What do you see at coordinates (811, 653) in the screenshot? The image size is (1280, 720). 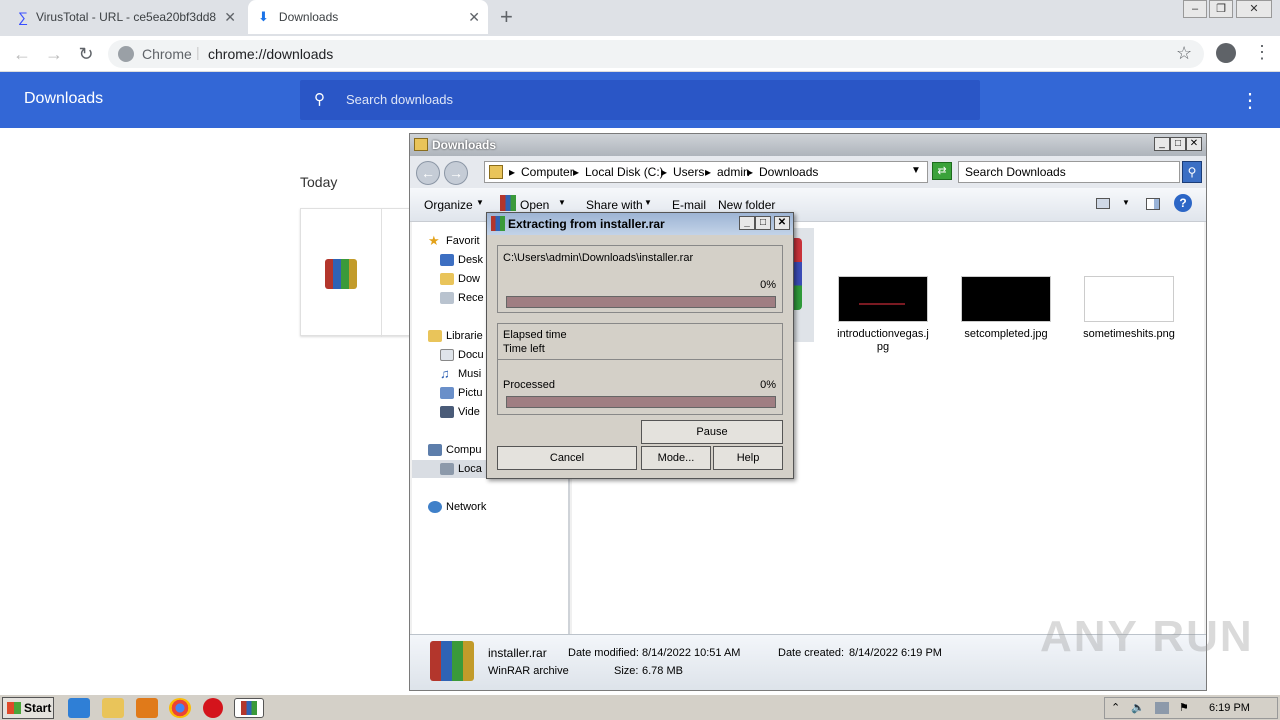 I see `date-created-label: Date created:` at bounding box center [811, 653].